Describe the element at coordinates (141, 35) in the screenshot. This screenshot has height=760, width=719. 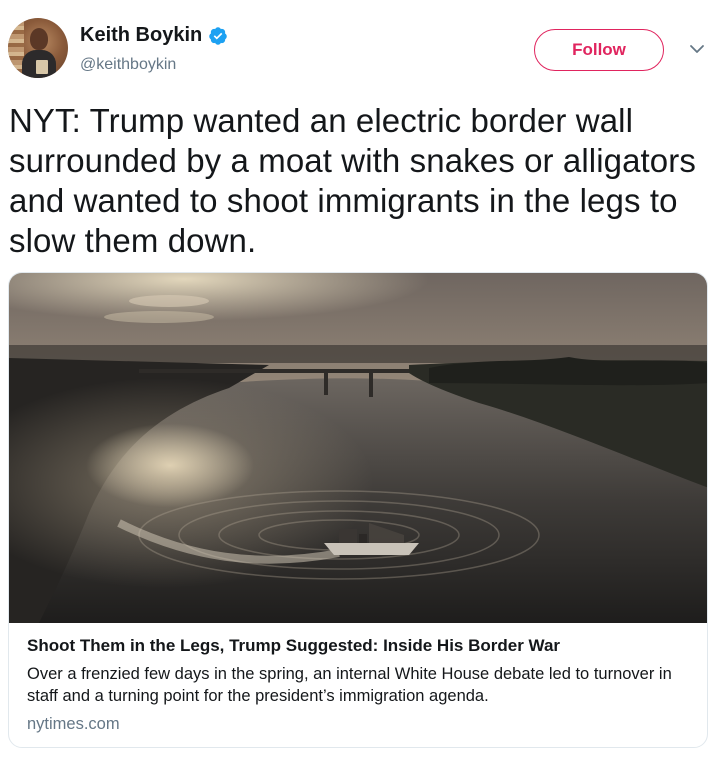
I see `display-name: Keith Boykin` at that location.